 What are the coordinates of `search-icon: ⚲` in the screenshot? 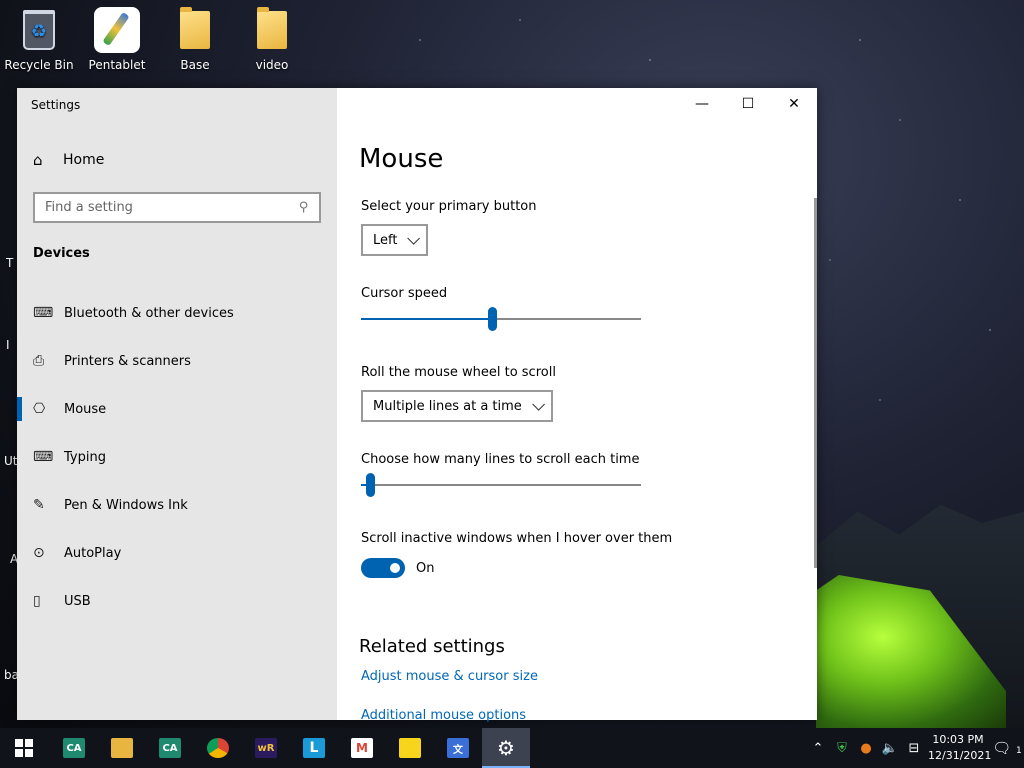 It's located at (304, 207).